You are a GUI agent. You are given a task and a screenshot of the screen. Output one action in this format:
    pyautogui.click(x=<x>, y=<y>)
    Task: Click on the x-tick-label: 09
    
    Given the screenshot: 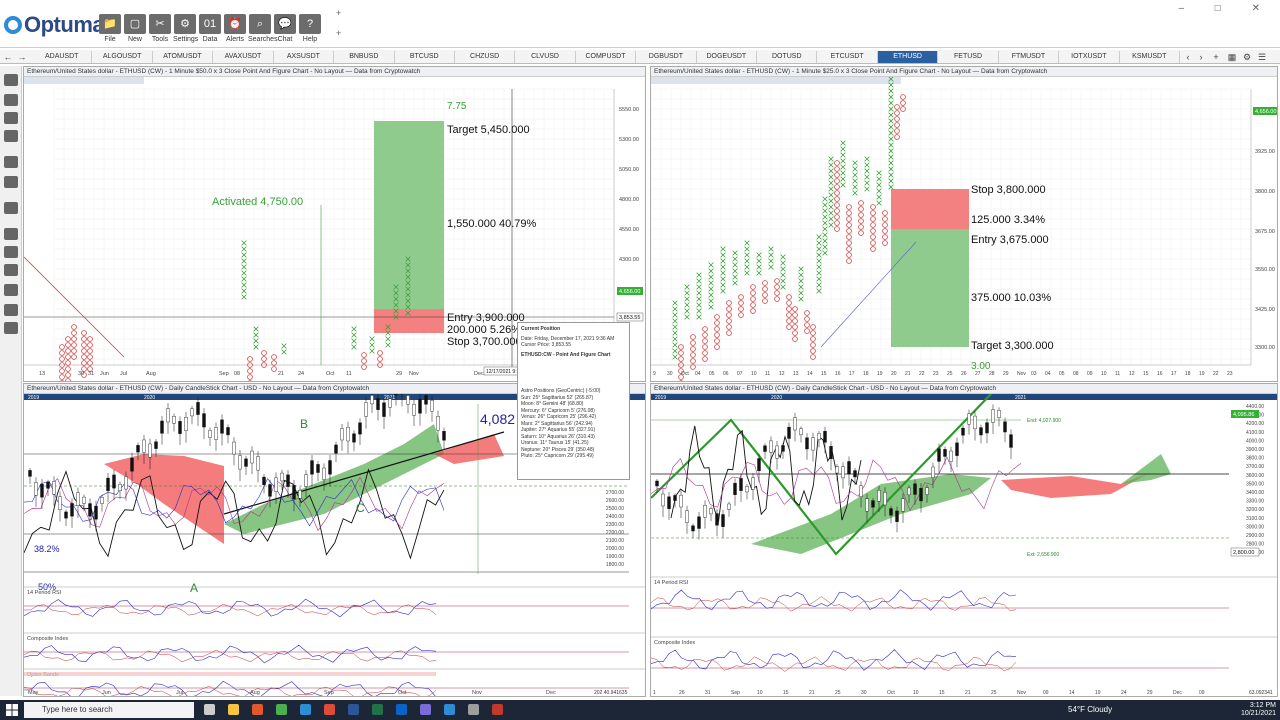 What is the action you would take?
    pyautogui.click(x=1046, y=693)
    